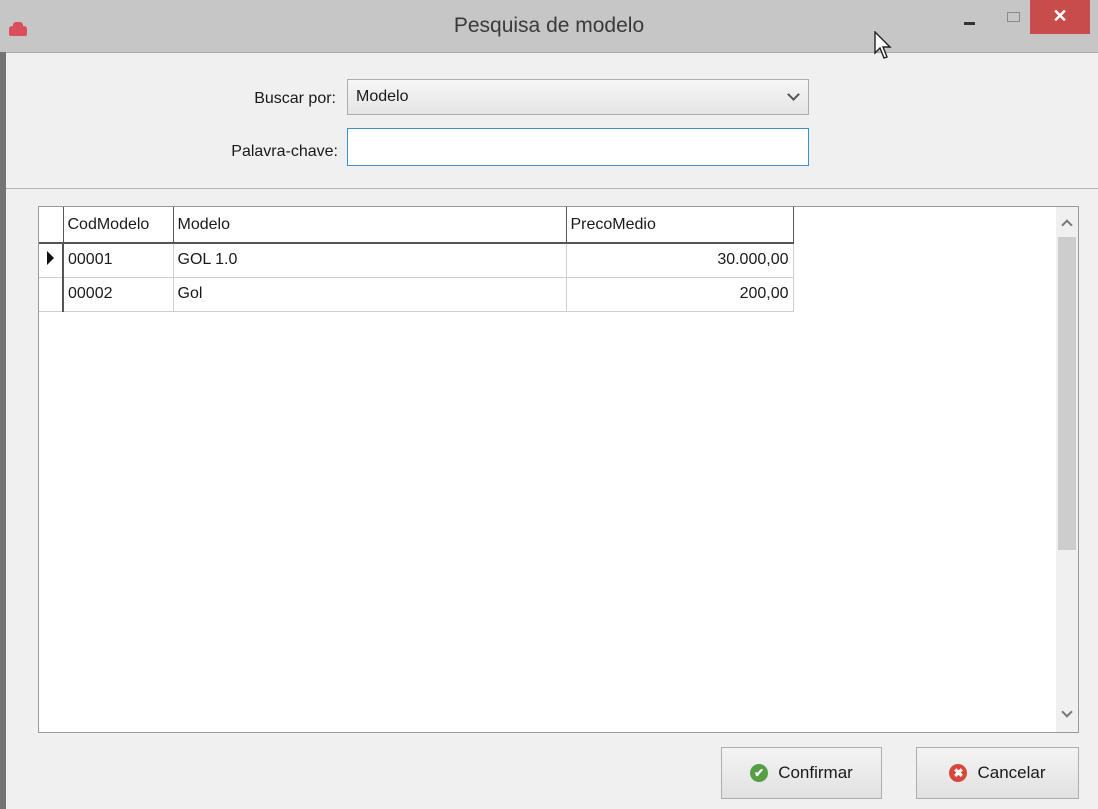 This screenshot has width=1098, height=809. I want to click on cancel-button: ✖ Cancelar, so click(997, 773).